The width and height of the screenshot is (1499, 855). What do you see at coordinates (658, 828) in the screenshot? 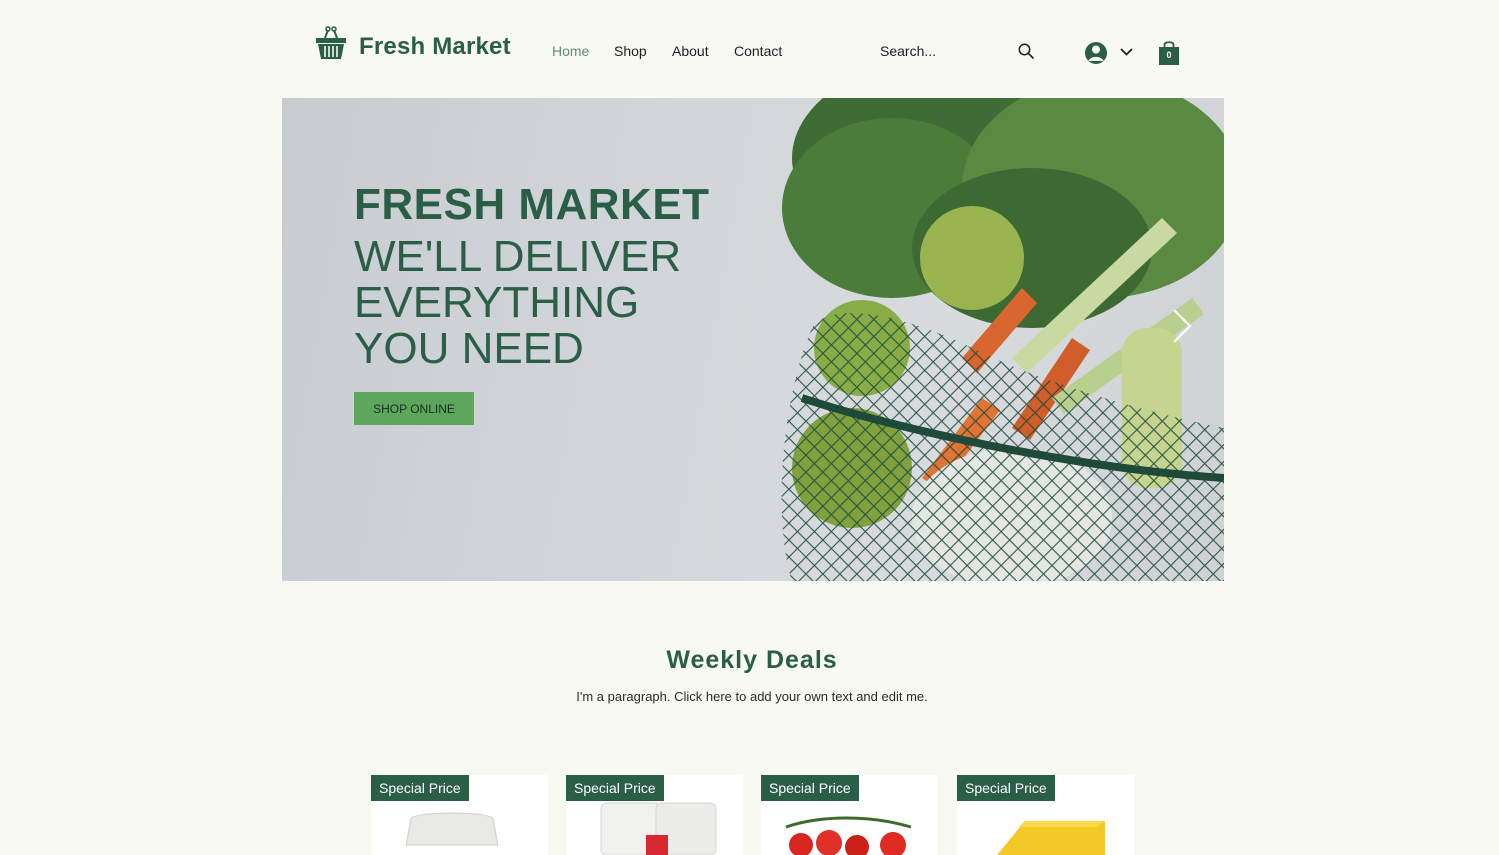
I see `toilet-paper-image` at bounding box center [658, 828].